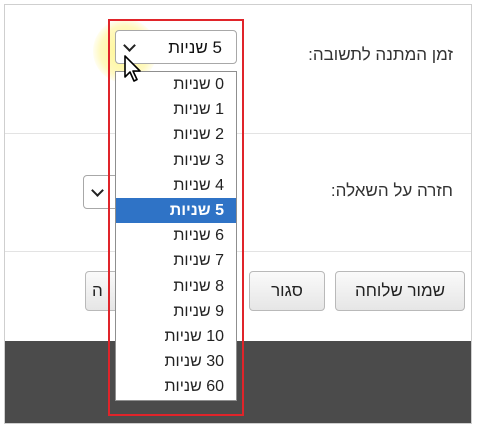 The image size is (478, 428). Describe the element at coordinates (391, 190) in the screenshot. I see `repeat-question-label: חזרה על השאלה:` at that location.